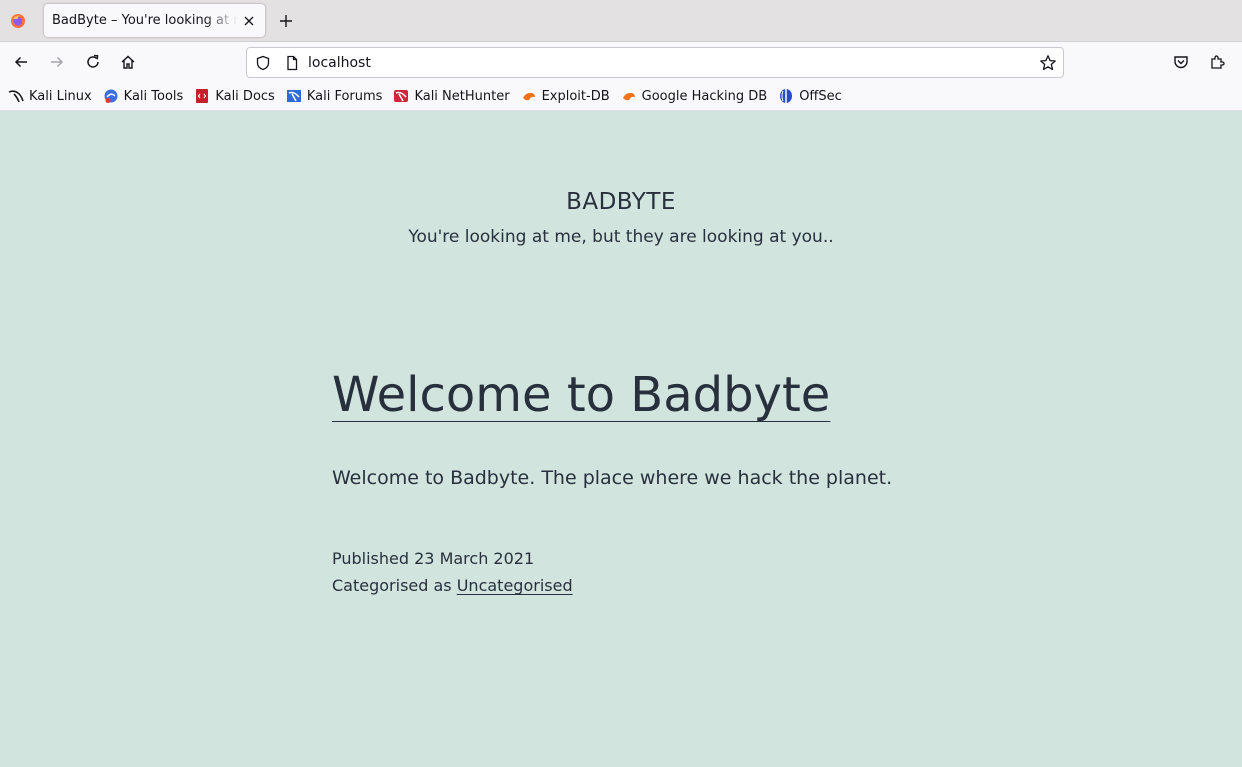 The height and width of the screenshot is (767, 1242). I want to click on bookmark-kali-tools: Kali Tools, so click(143, 96).